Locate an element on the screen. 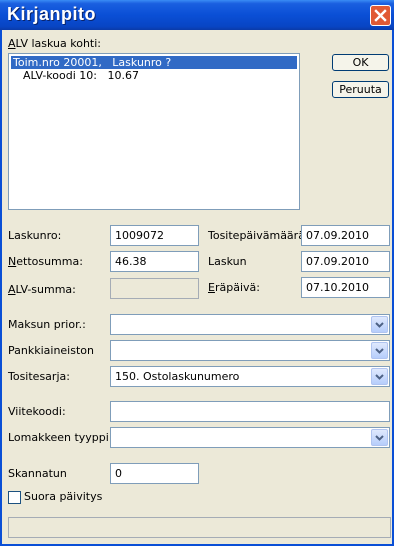 This screenshot has width=394, height=546. skannatun-input: 0 is located at coordinates (154, 473).